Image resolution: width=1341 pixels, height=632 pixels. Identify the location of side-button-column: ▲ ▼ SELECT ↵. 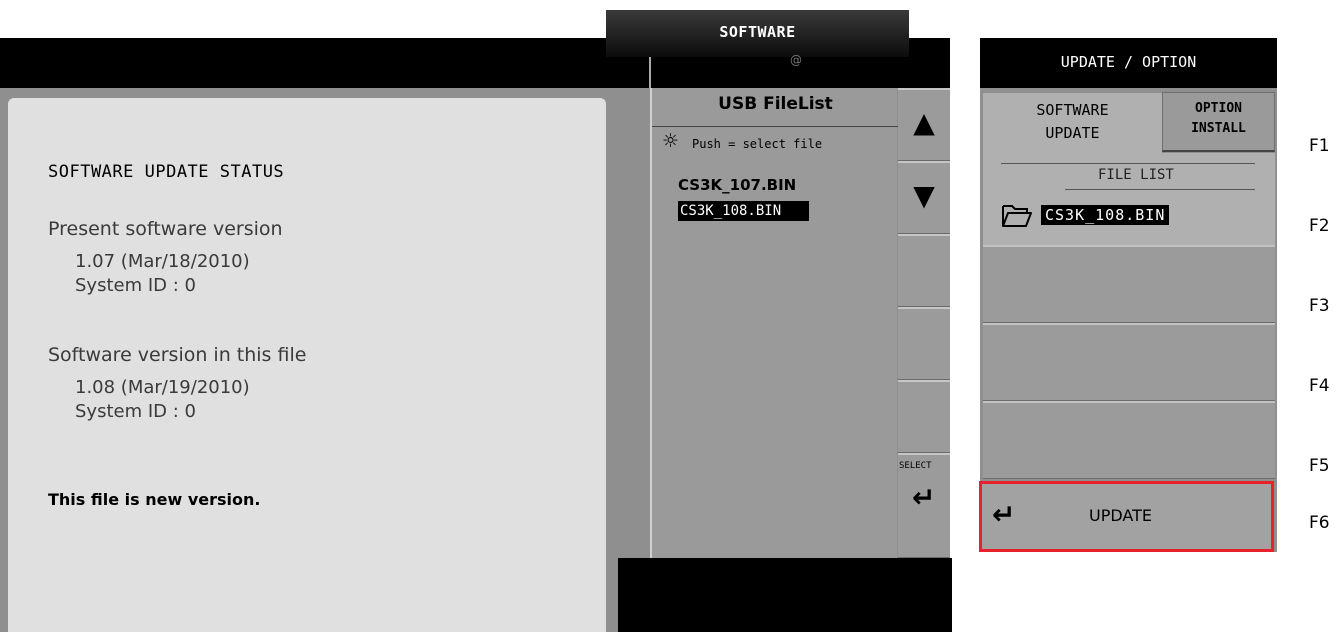
(924, 323).